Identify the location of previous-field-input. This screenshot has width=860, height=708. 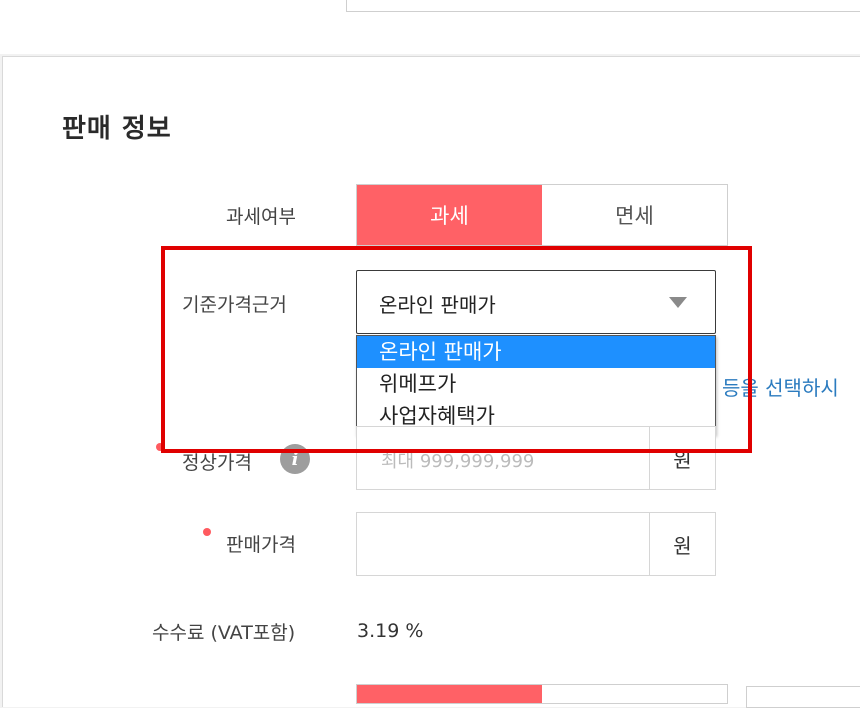
(603, 6).